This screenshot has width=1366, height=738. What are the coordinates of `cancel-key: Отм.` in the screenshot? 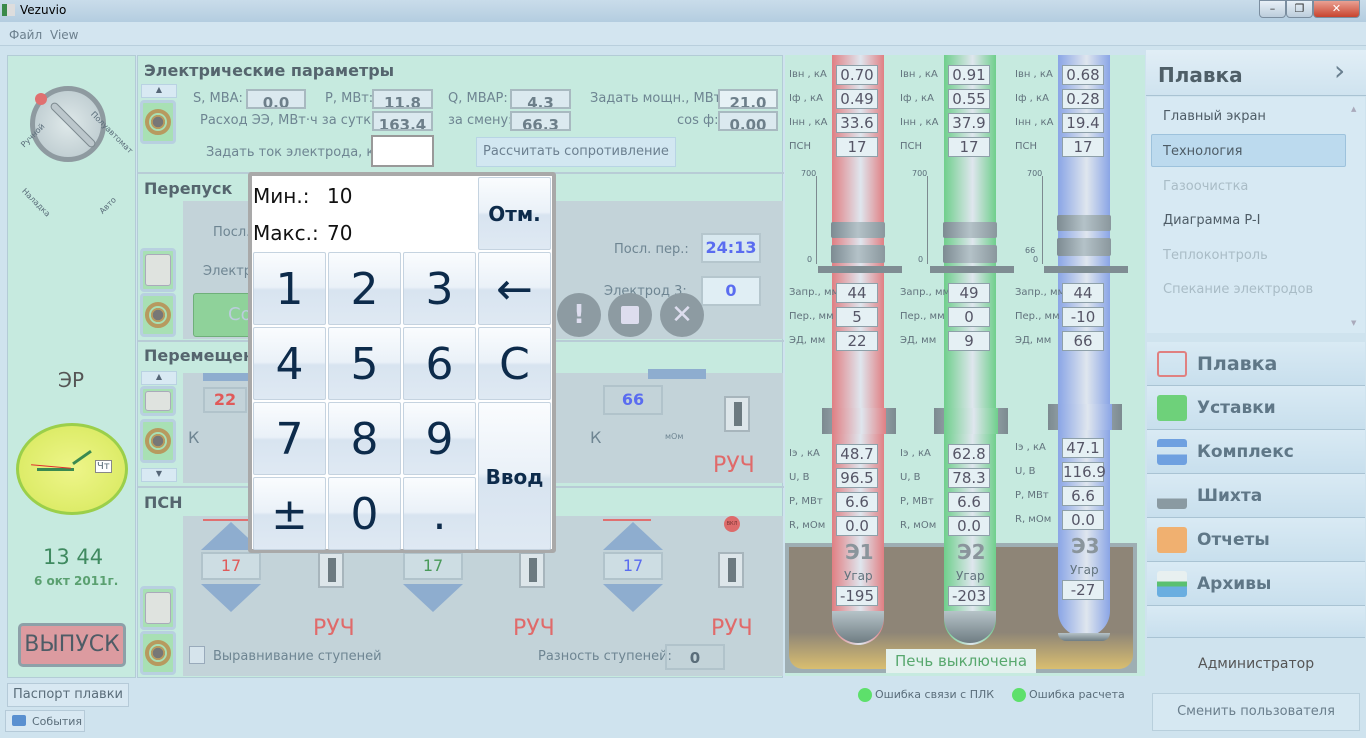 It's located at (514, 213).